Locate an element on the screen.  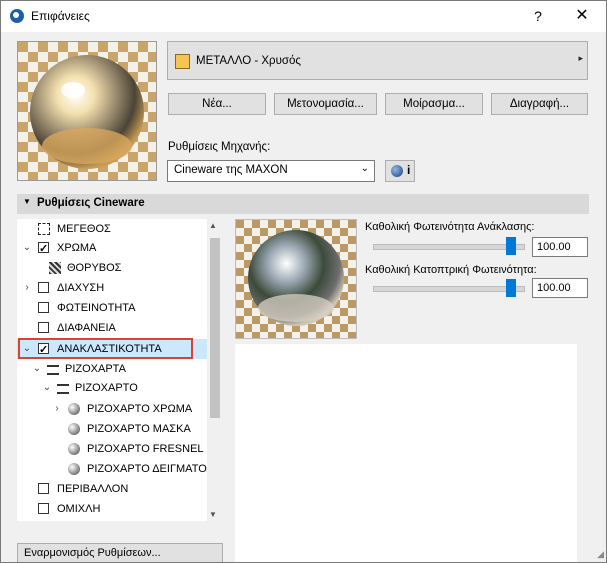
title-bar: Επιφάνειες ? ✕ is located at coordinates (303, 16).